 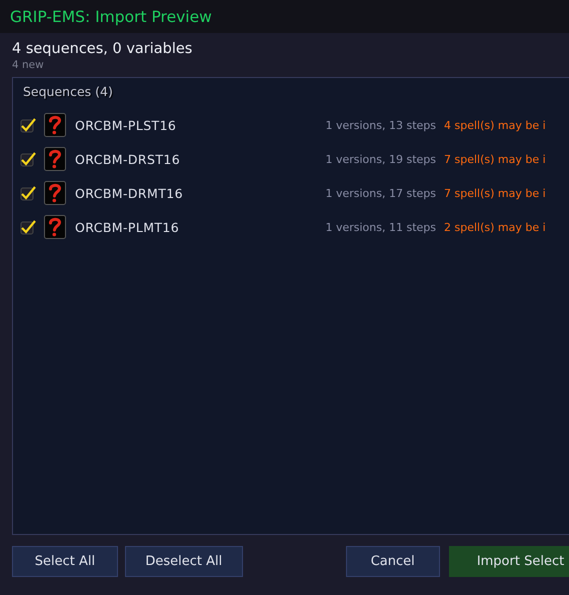 I want to click on action-button: Select All, so click(x=65, y=561).